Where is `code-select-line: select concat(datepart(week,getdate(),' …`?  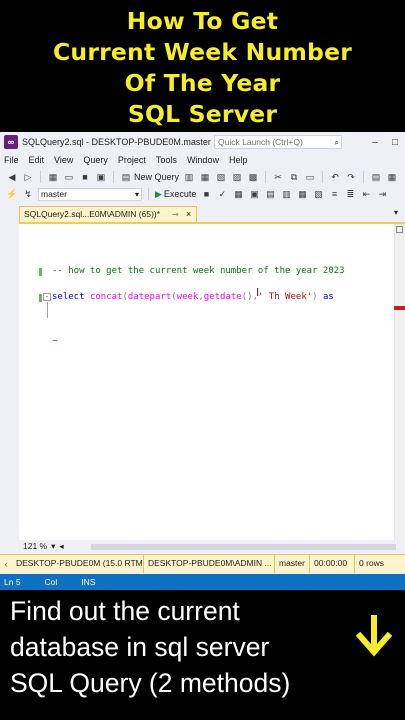
code-select-line: select concat(datepart(week,getdate(),' … is located at coordinates (193, 297).